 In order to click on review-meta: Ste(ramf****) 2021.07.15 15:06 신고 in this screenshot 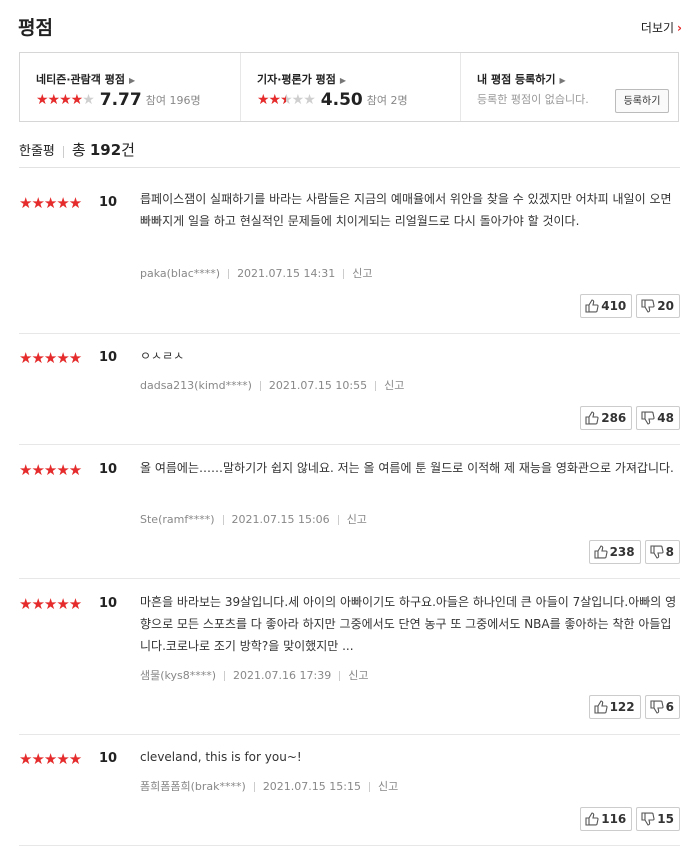, I will do `click(253, 519)`.